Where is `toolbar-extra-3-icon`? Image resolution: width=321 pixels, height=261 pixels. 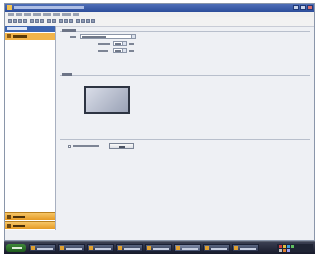 toolbar-extra-3-icon is located at coordinates (88, 21).